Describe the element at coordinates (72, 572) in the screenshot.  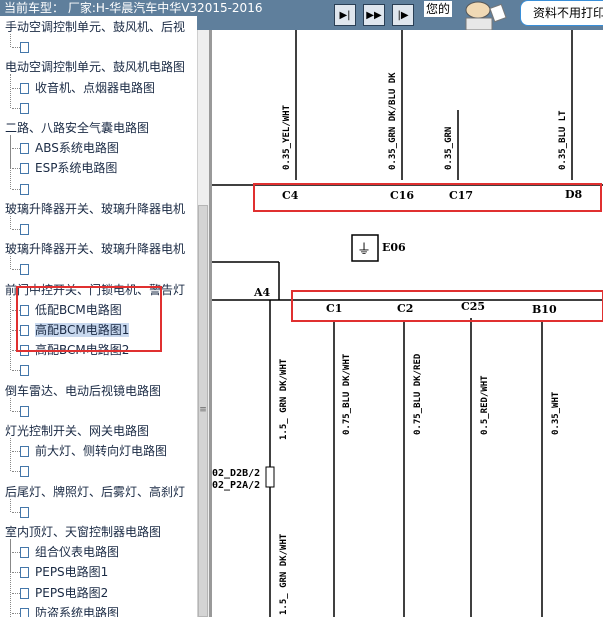
I see `tree-item-label: PEPS电路图1` at that location.